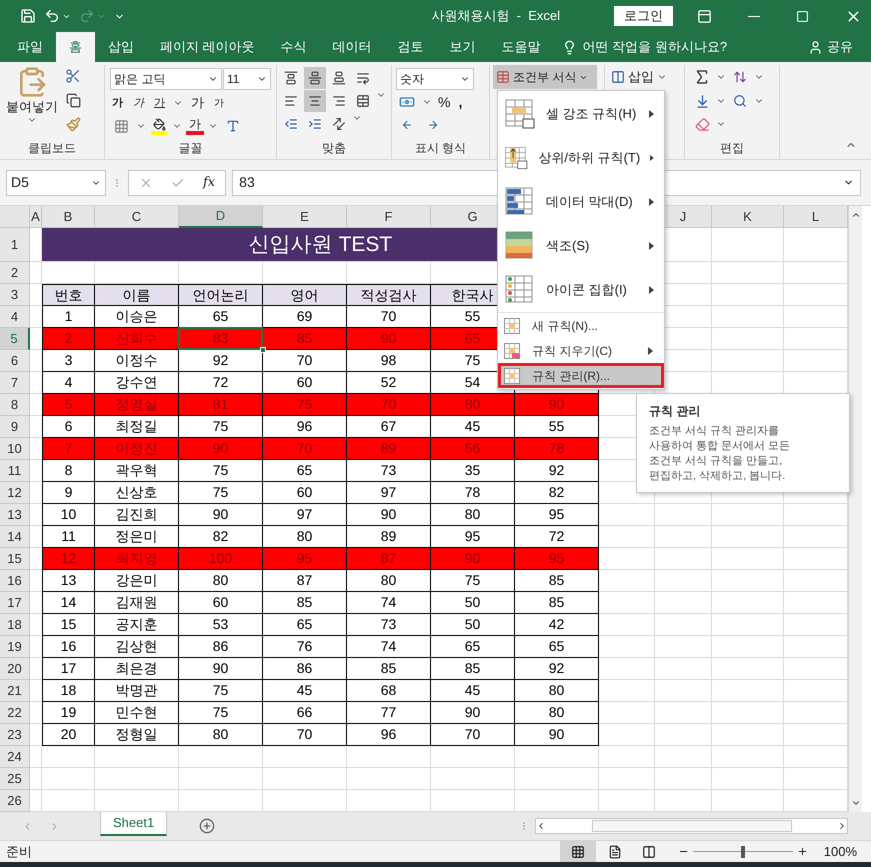  I want to click on row-header: 2, so click(15, 273).